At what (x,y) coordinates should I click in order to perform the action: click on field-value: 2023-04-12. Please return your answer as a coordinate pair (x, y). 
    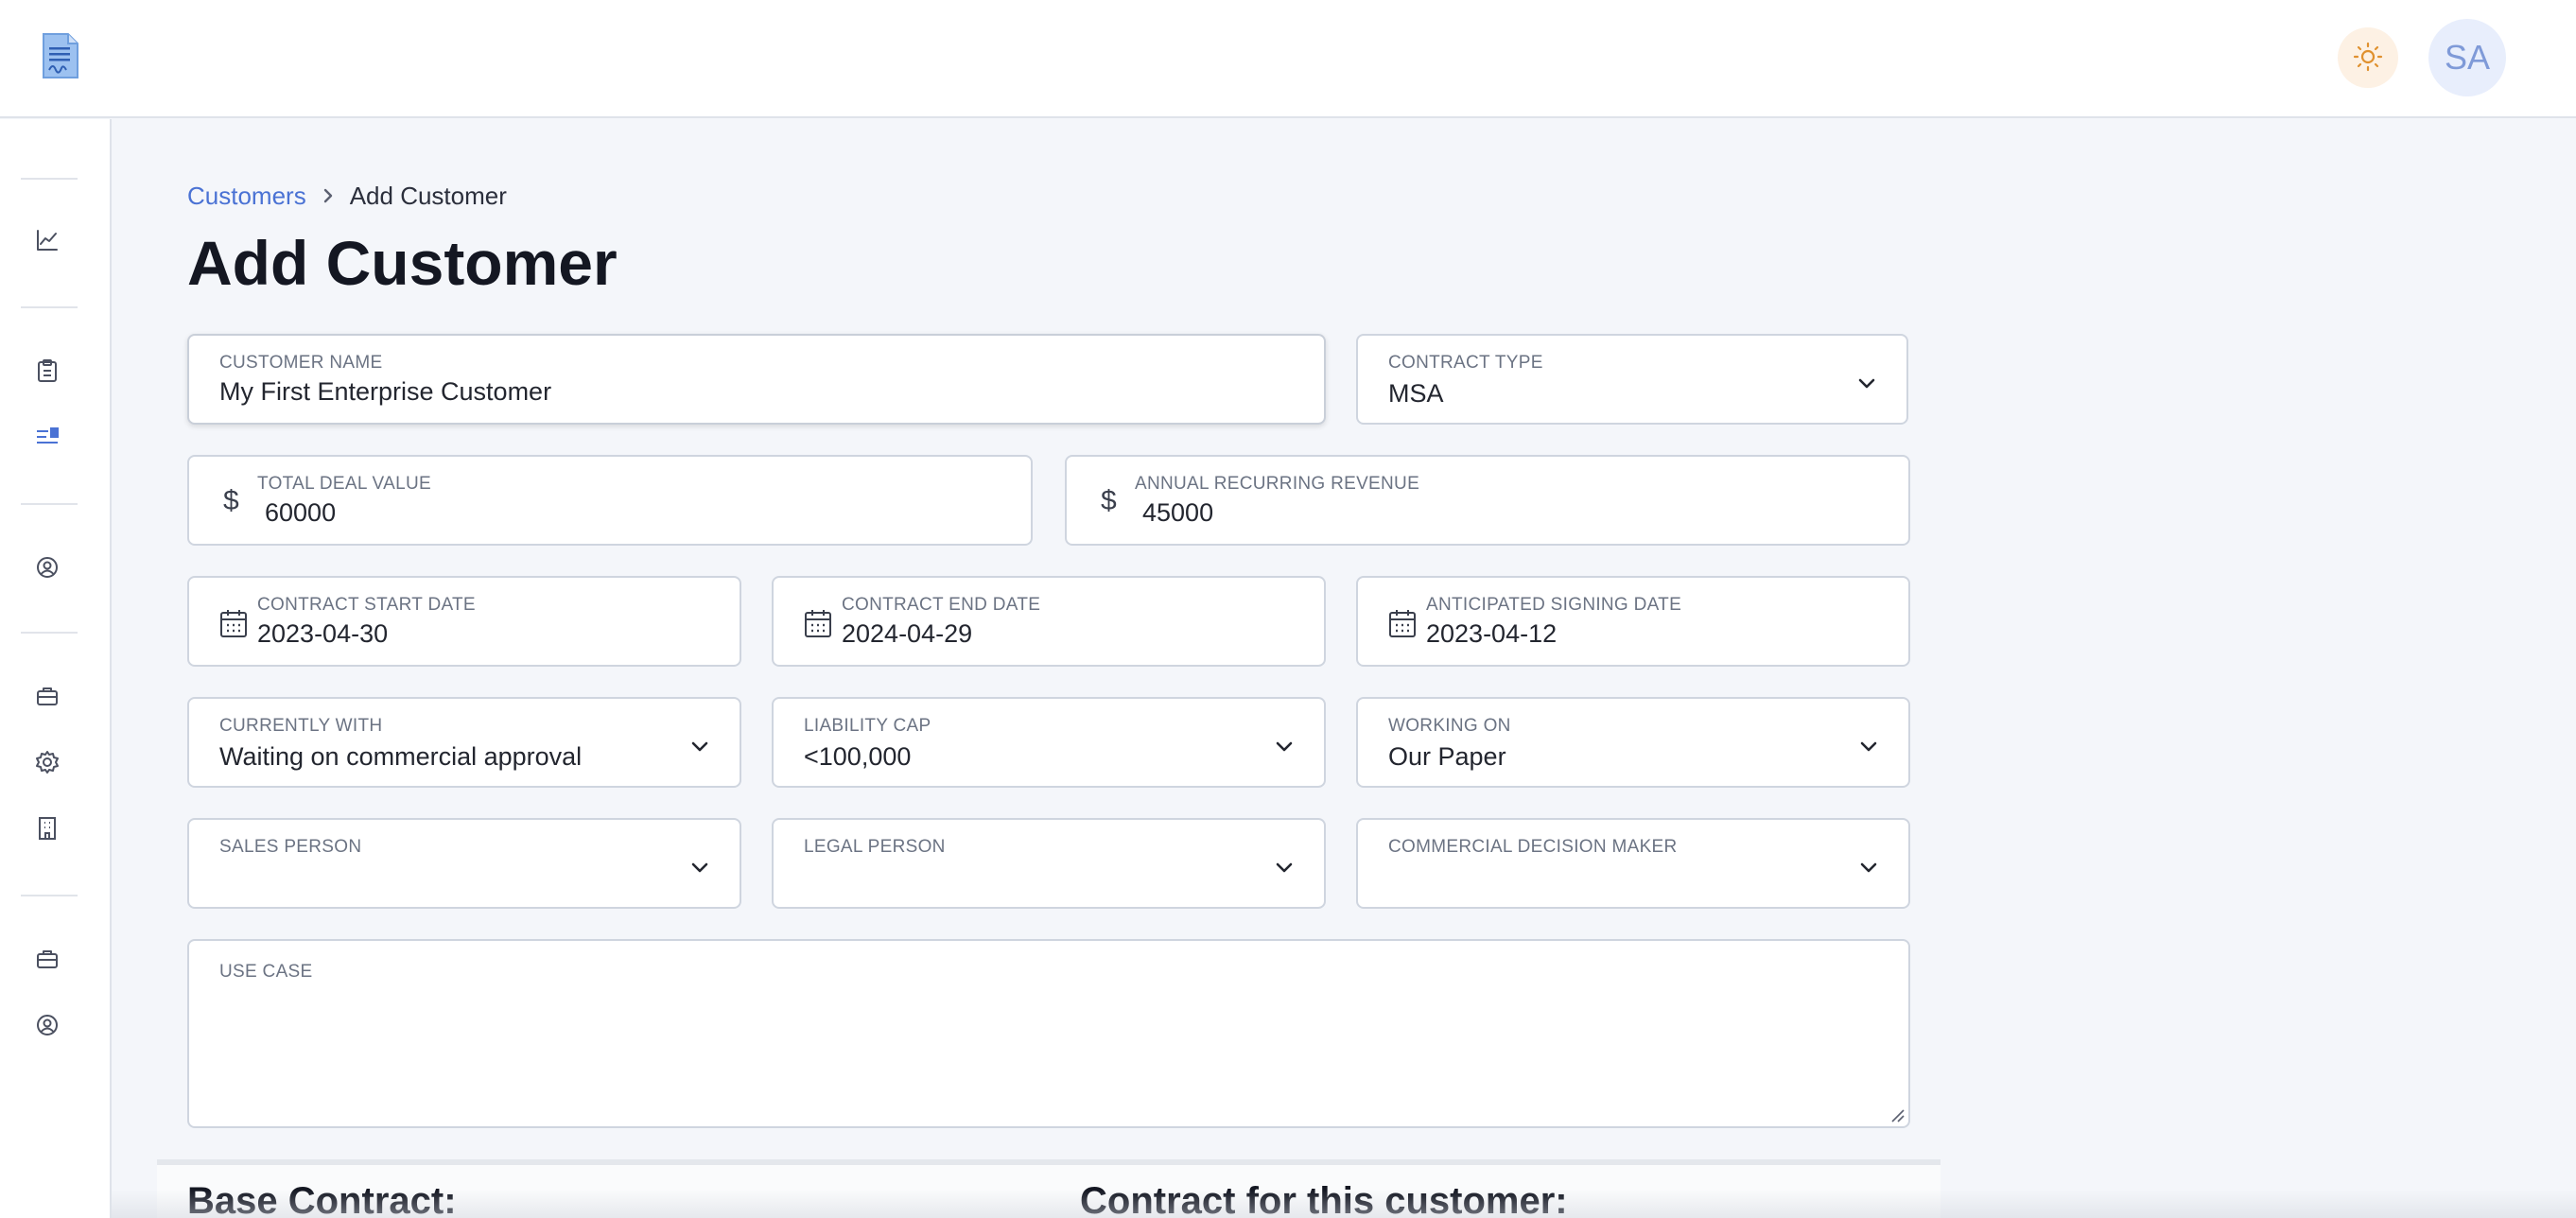
    Looking at the image, I should click on (1492, 633).